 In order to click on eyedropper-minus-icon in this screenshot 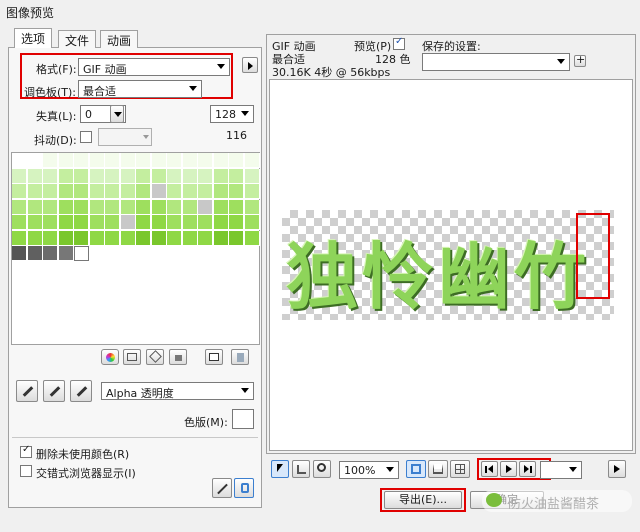, I will do `click(81, 391)`.